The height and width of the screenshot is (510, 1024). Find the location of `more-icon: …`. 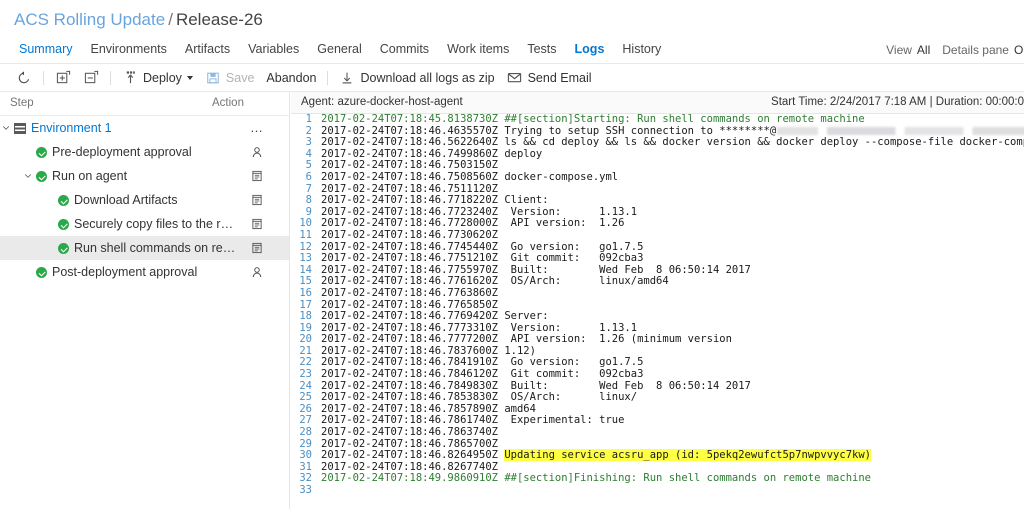

more-icon: … is located at coordinates (257, 128).